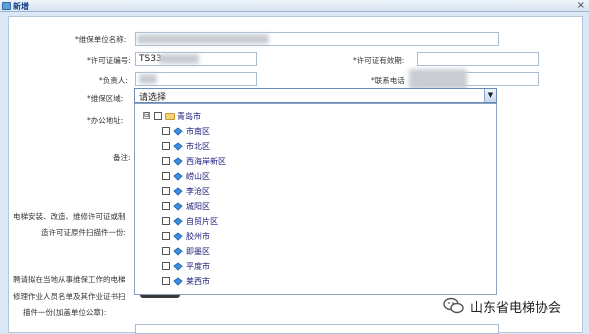 This screenshot has height=334, width=589. I want to click on close-icon: ×, so click(581, 6).